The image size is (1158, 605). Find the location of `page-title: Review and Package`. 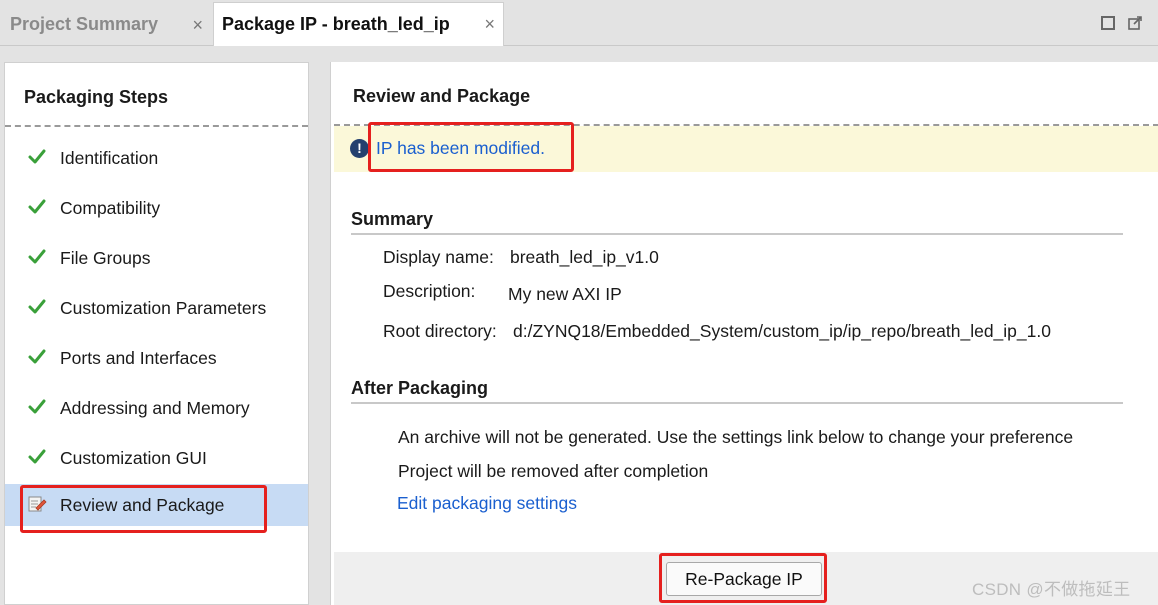

page-title: Review and Package is located at coordinates (442, 96).